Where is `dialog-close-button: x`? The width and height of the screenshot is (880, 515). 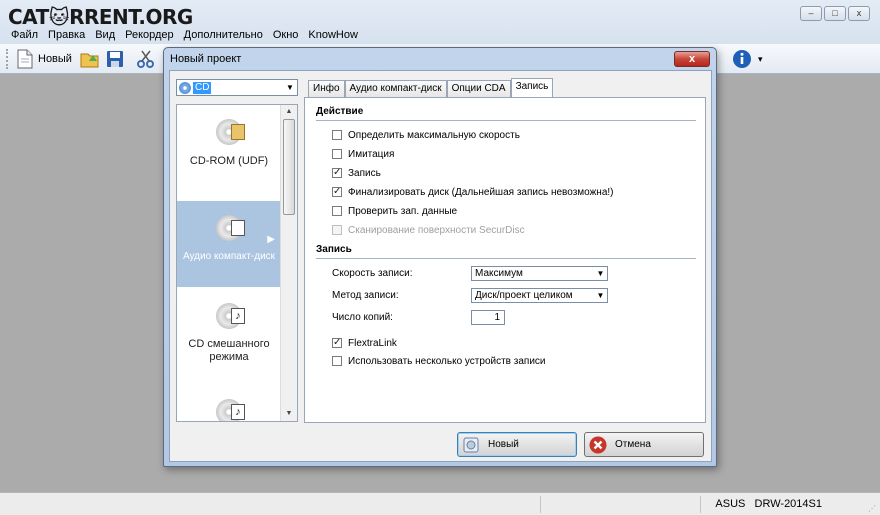
dialog-close-button: x is located at coordinates (692, 59).